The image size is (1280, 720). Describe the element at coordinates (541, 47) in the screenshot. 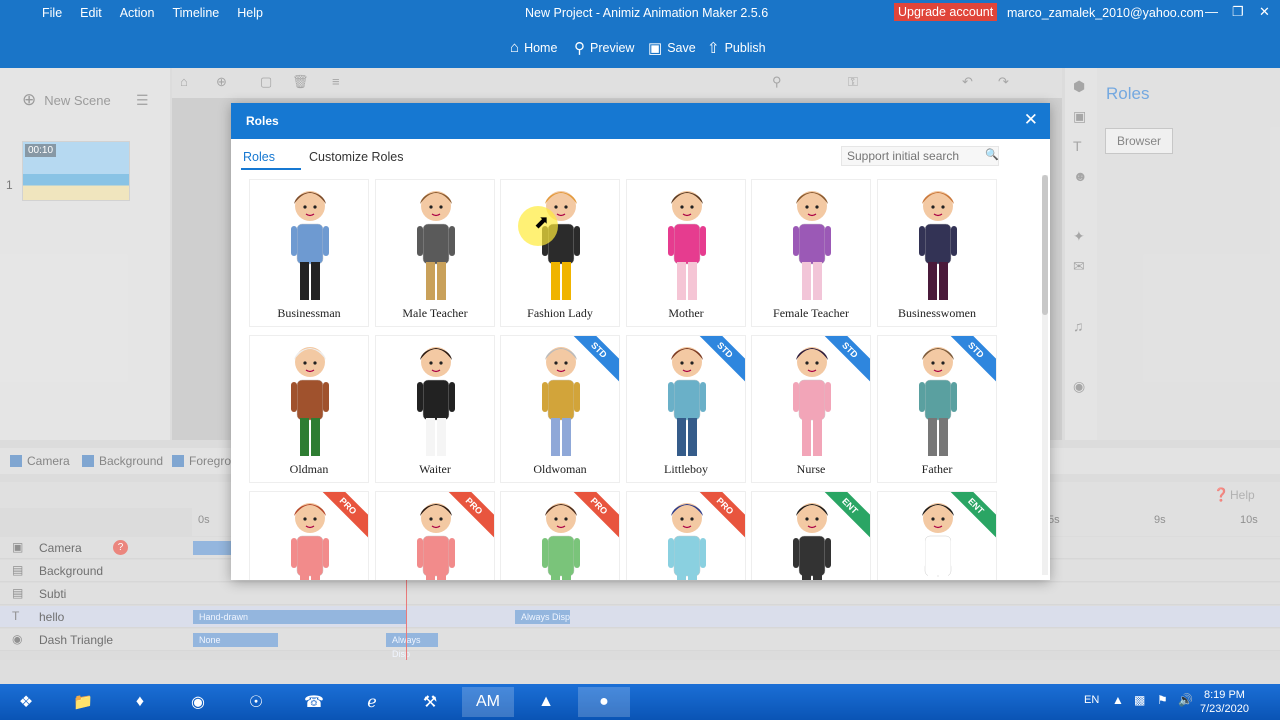

I see `home-label: Home` at that location.